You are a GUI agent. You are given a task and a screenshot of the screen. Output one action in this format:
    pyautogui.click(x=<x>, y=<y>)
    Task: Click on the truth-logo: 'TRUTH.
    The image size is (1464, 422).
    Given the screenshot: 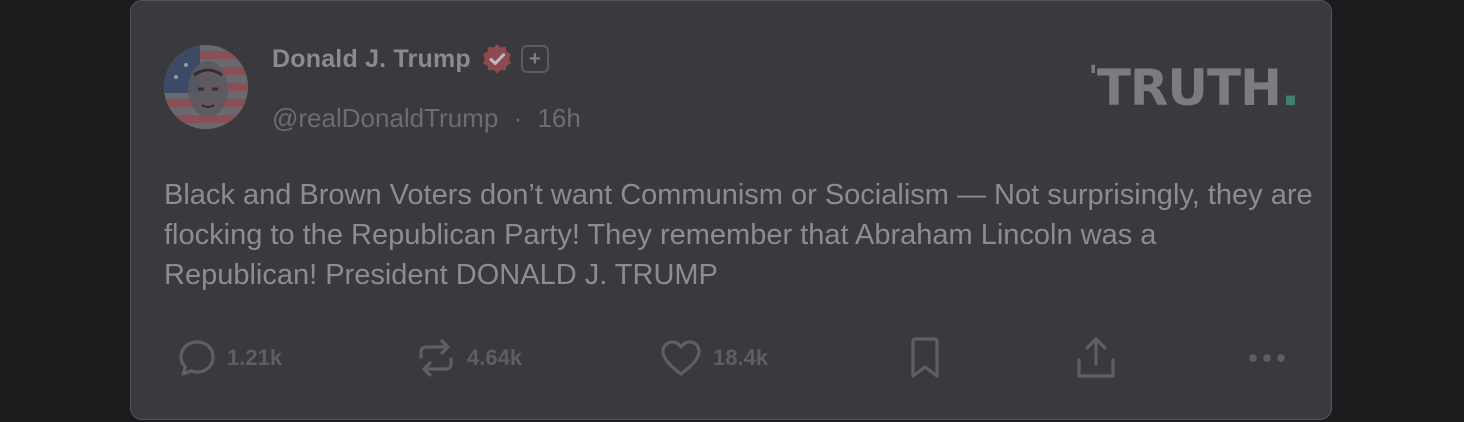 What is the action you would take?
    pyautogui.click(x=1194, y=87)
    